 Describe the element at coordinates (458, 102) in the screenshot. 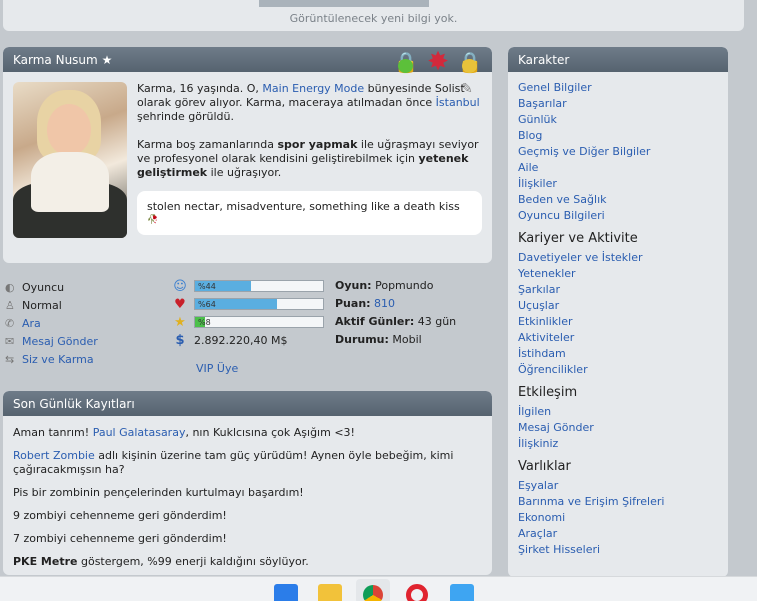

I see `city-link: İstanbul` at that location.